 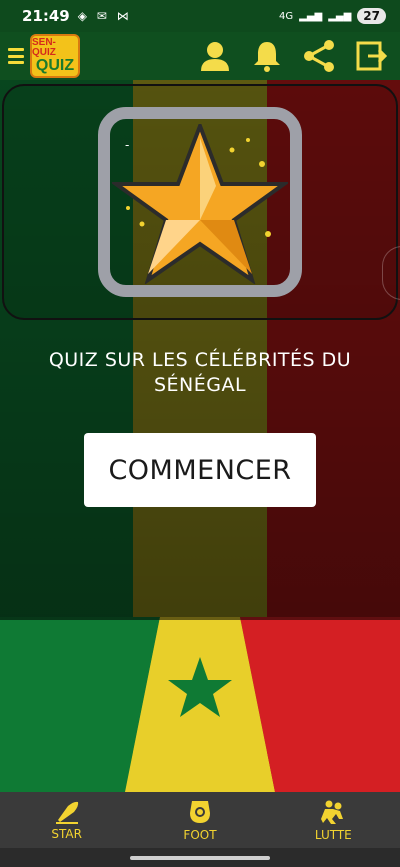 I want to click on battery-level: 27, so click(x=371, y=16).